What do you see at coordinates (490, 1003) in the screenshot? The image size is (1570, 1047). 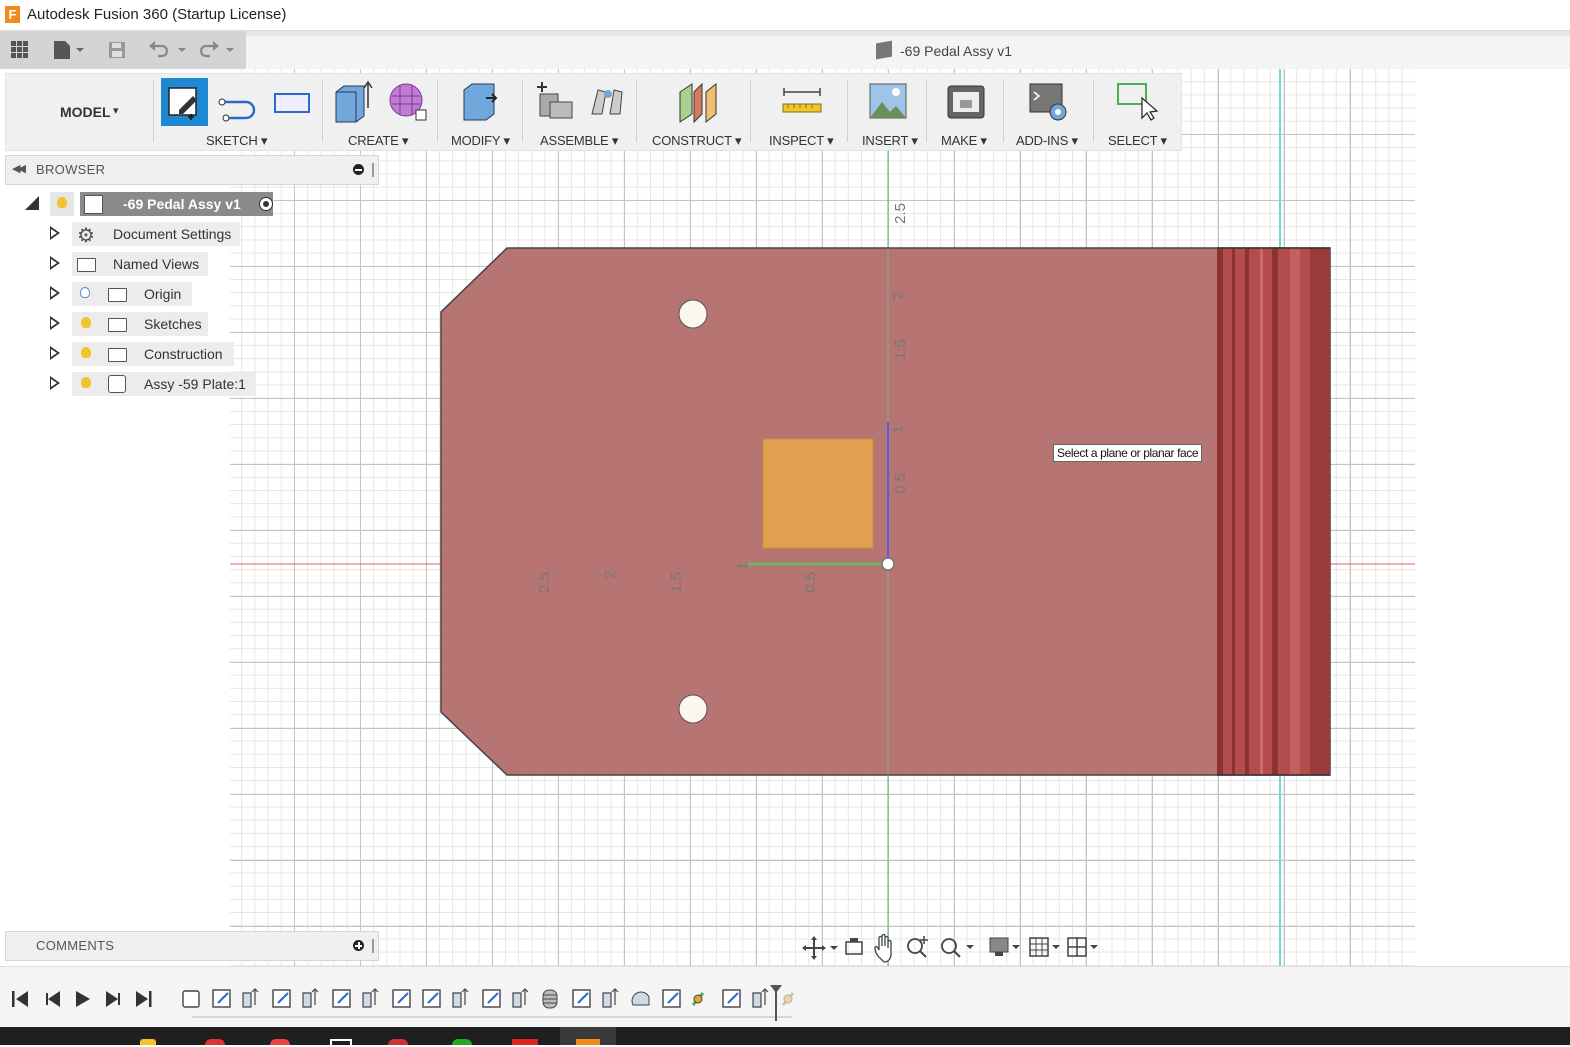 I see `timeline-features` at bounding box center [490, 1003].